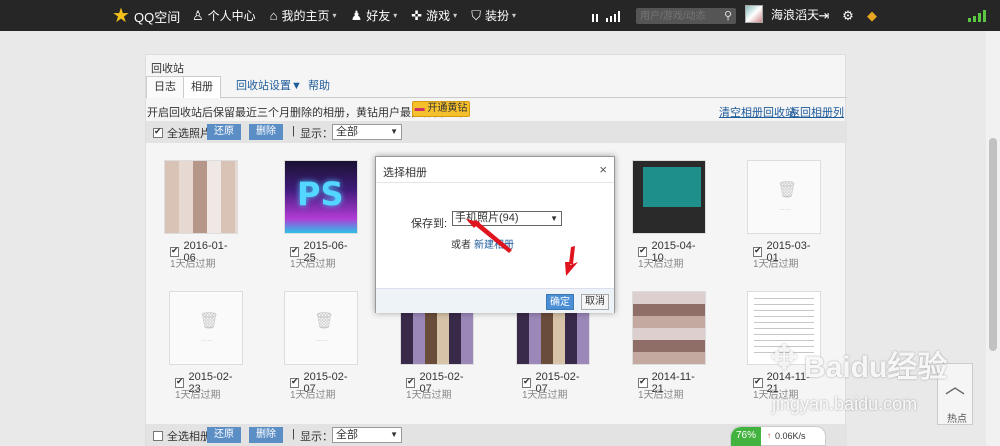 The image size is (1000, 446). I want to click on select-all-albums: 全选相册, so click(182, 436).